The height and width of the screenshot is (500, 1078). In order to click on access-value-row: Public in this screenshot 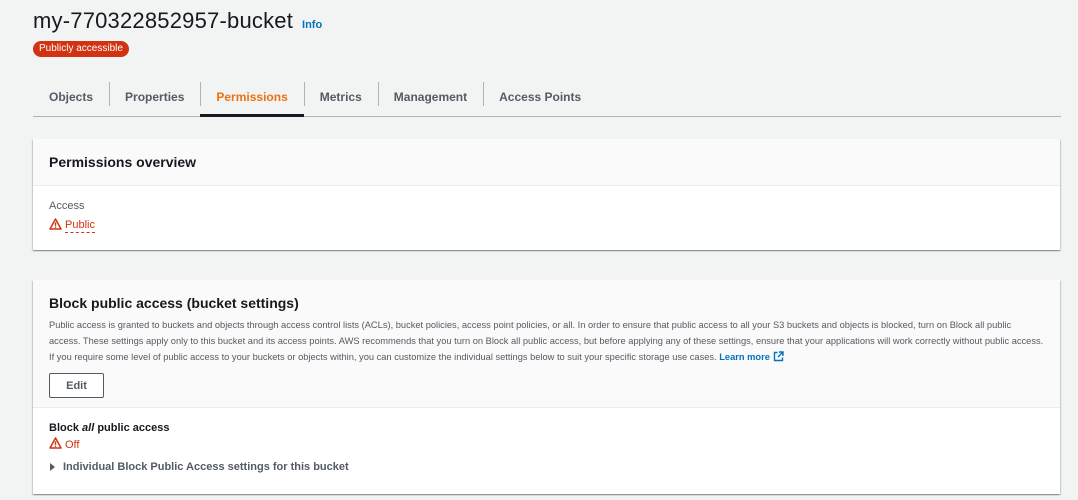, I will do `click(546, 225)`.